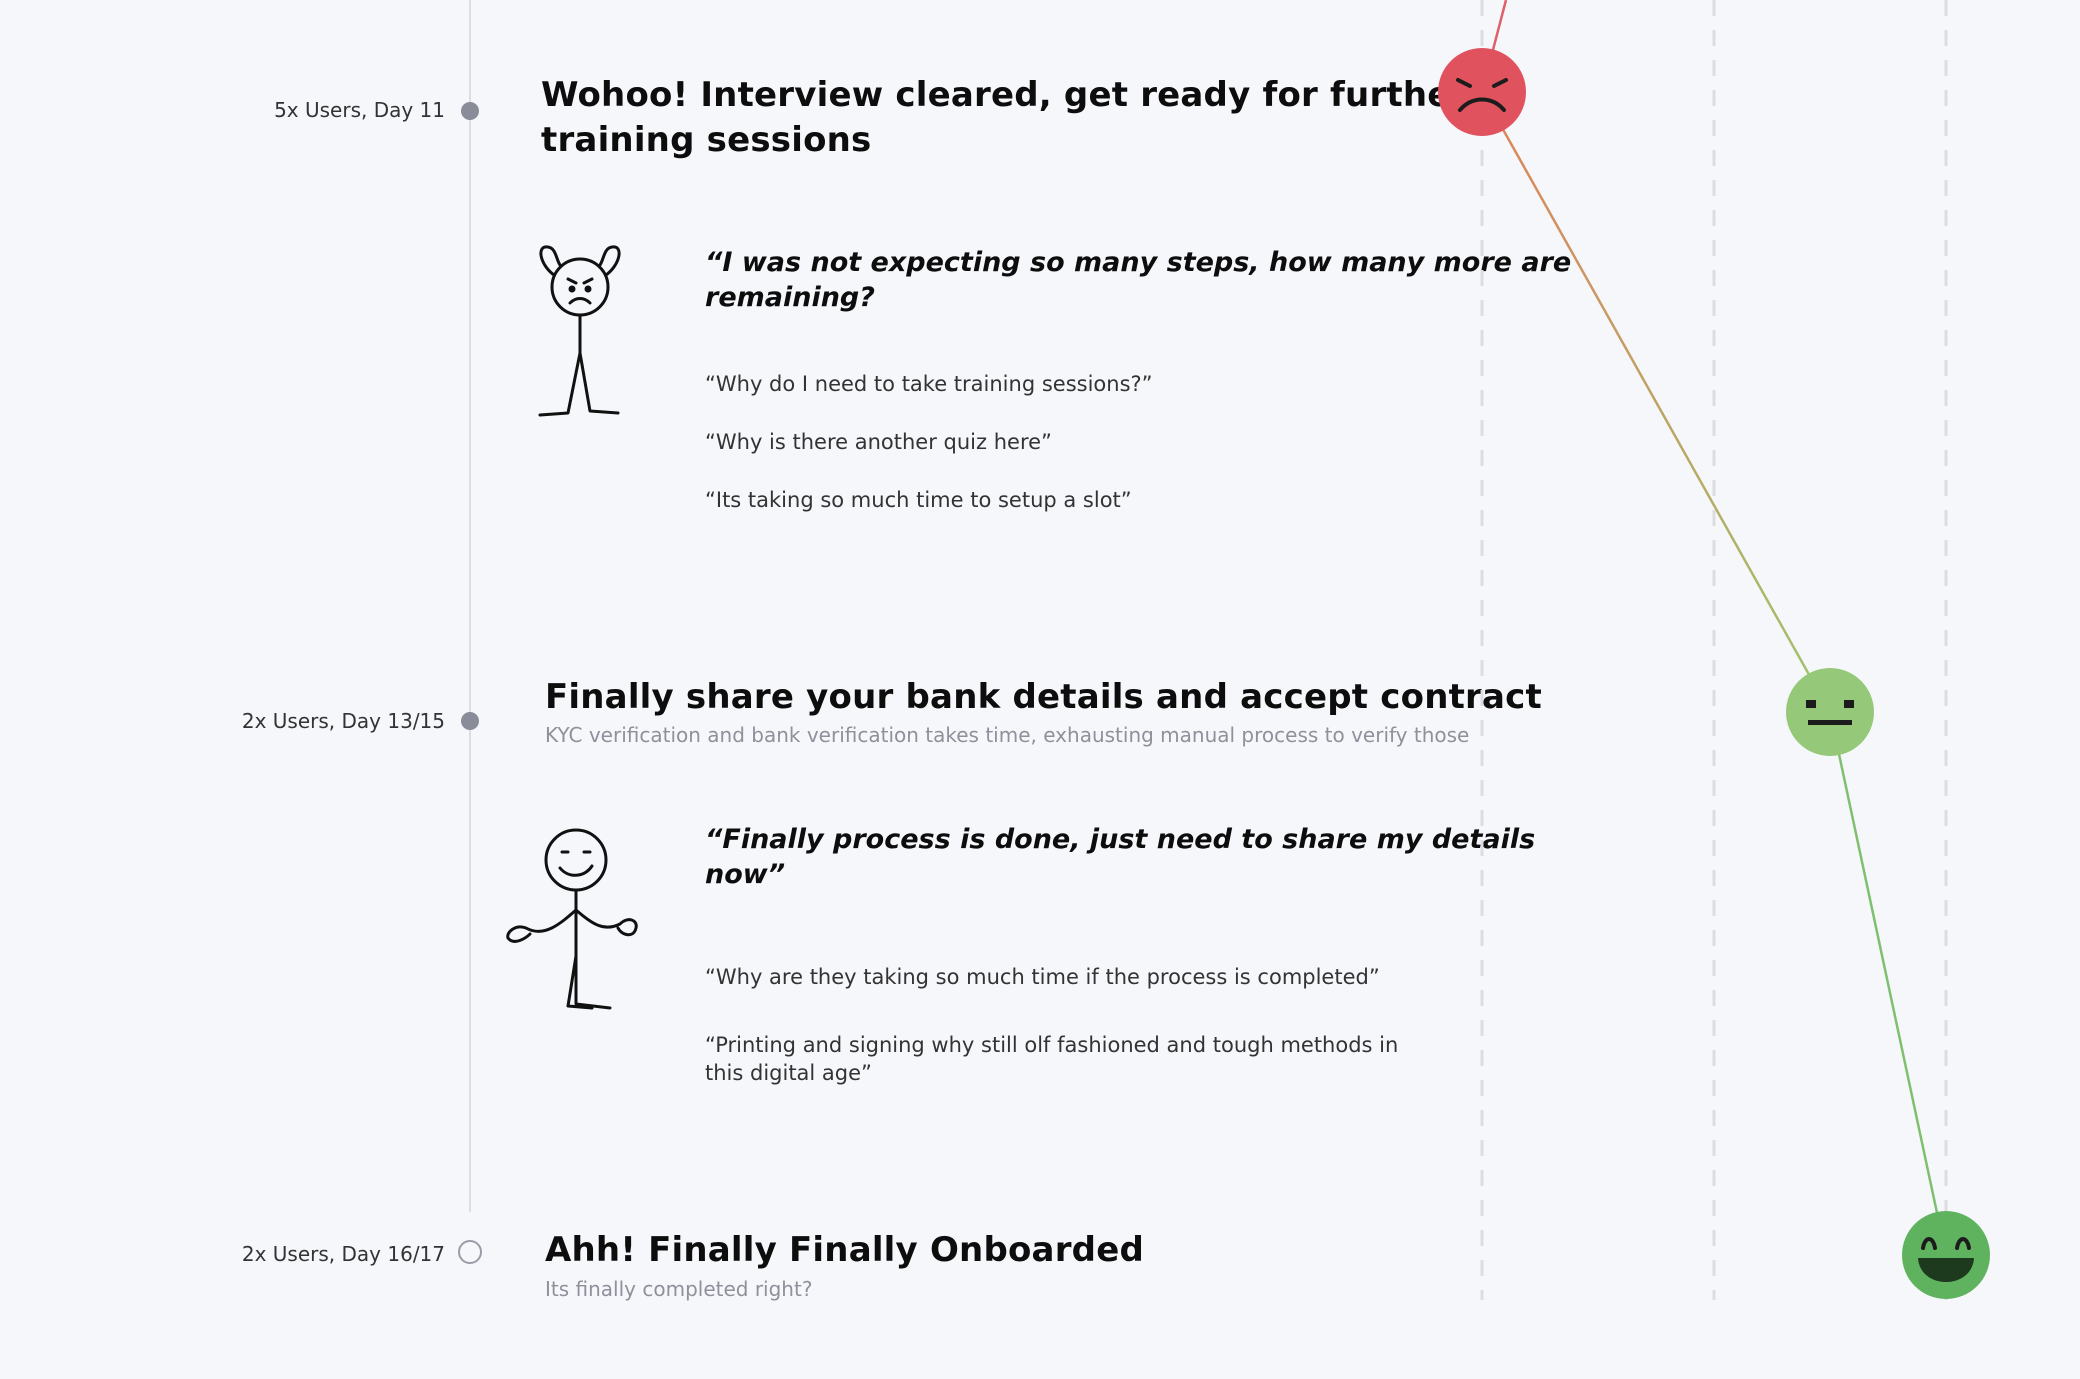 Image resolution: width=2080 pixels, height=1379 pixels. Describe the element at coordinates (1830, 712) in the screenshot. I see `neutral-face-icon` at that location.